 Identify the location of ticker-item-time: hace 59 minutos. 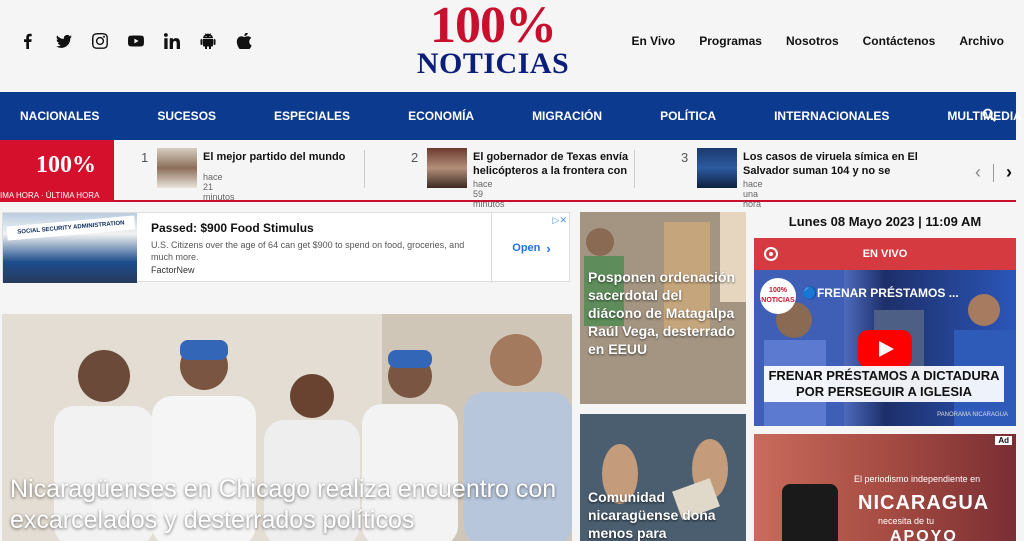
(489, 194).